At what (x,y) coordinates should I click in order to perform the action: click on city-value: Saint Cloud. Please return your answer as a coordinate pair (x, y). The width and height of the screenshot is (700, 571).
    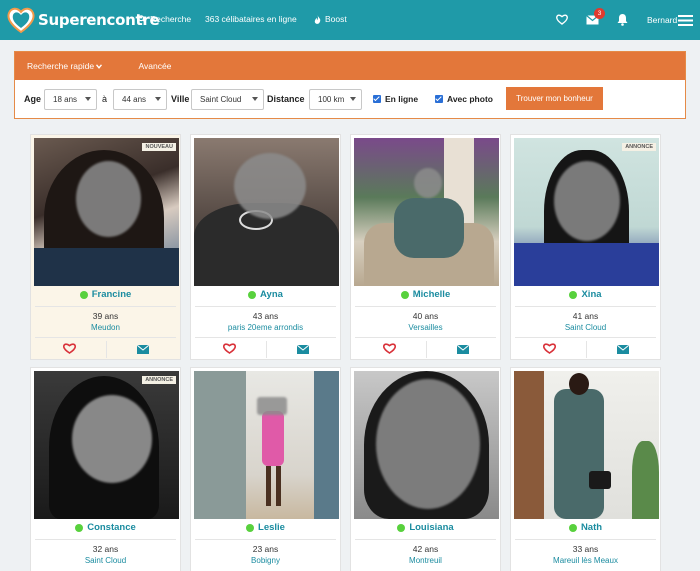
    Looking at the image, I should click on (221, 99).